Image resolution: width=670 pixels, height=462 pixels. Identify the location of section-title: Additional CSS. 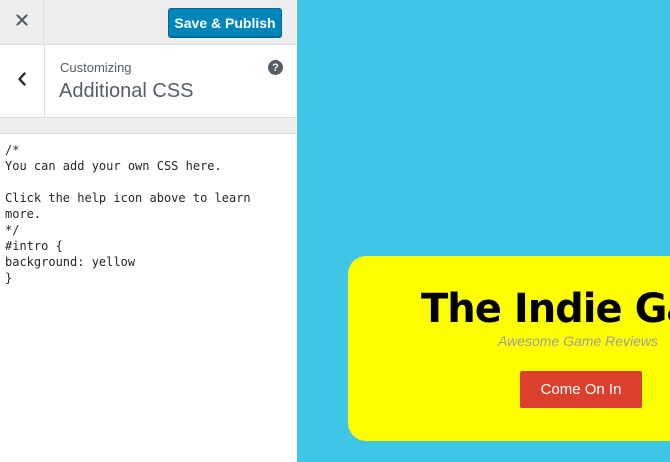
(126, 91).